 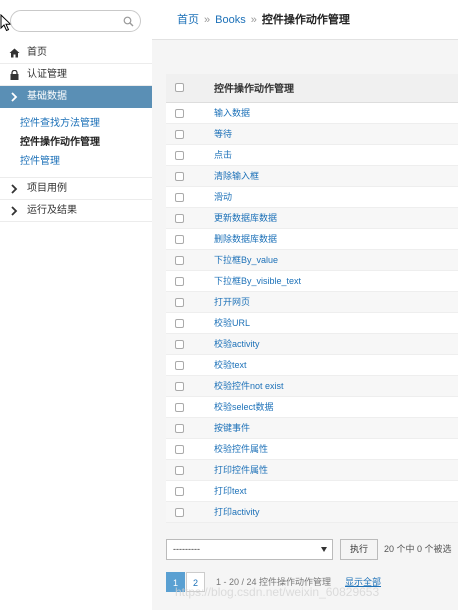 What do you see at coordinates (76, 123) in the screenshot?
I see `sidebar-subitem-locator-methods: 控件查找方法管理` at bounding box center [76, 123].